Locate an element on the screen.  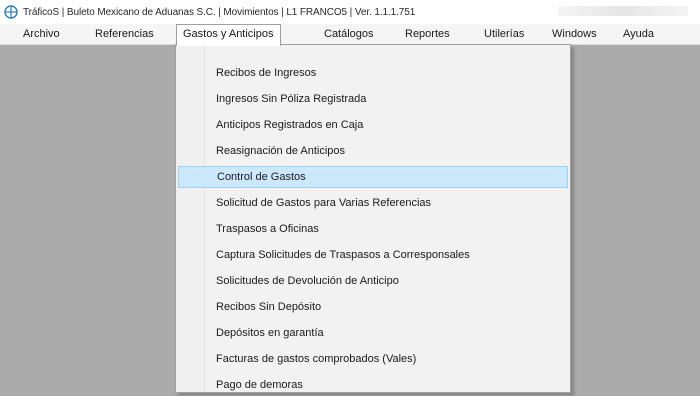
title-bar-blurred-region is located at coordinates (623, 11).